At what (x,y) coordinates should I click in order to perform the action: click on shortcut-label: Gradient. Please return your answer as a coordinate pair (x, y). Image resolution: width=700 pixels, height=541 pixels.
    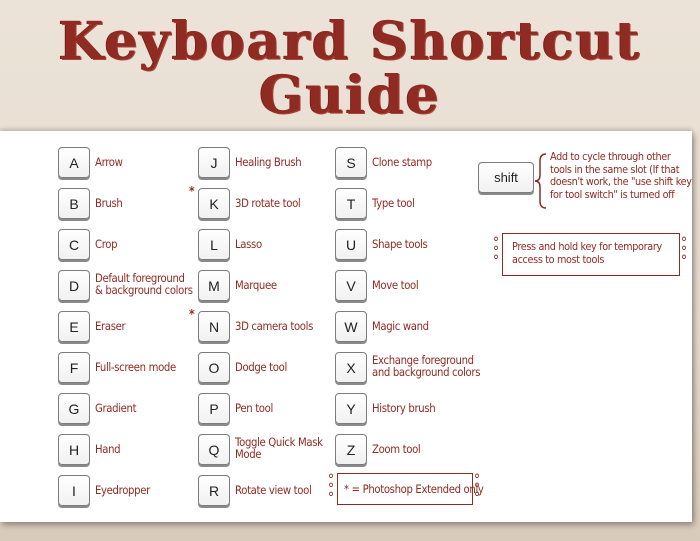
    Looking at the image, I should click on (116, 407).